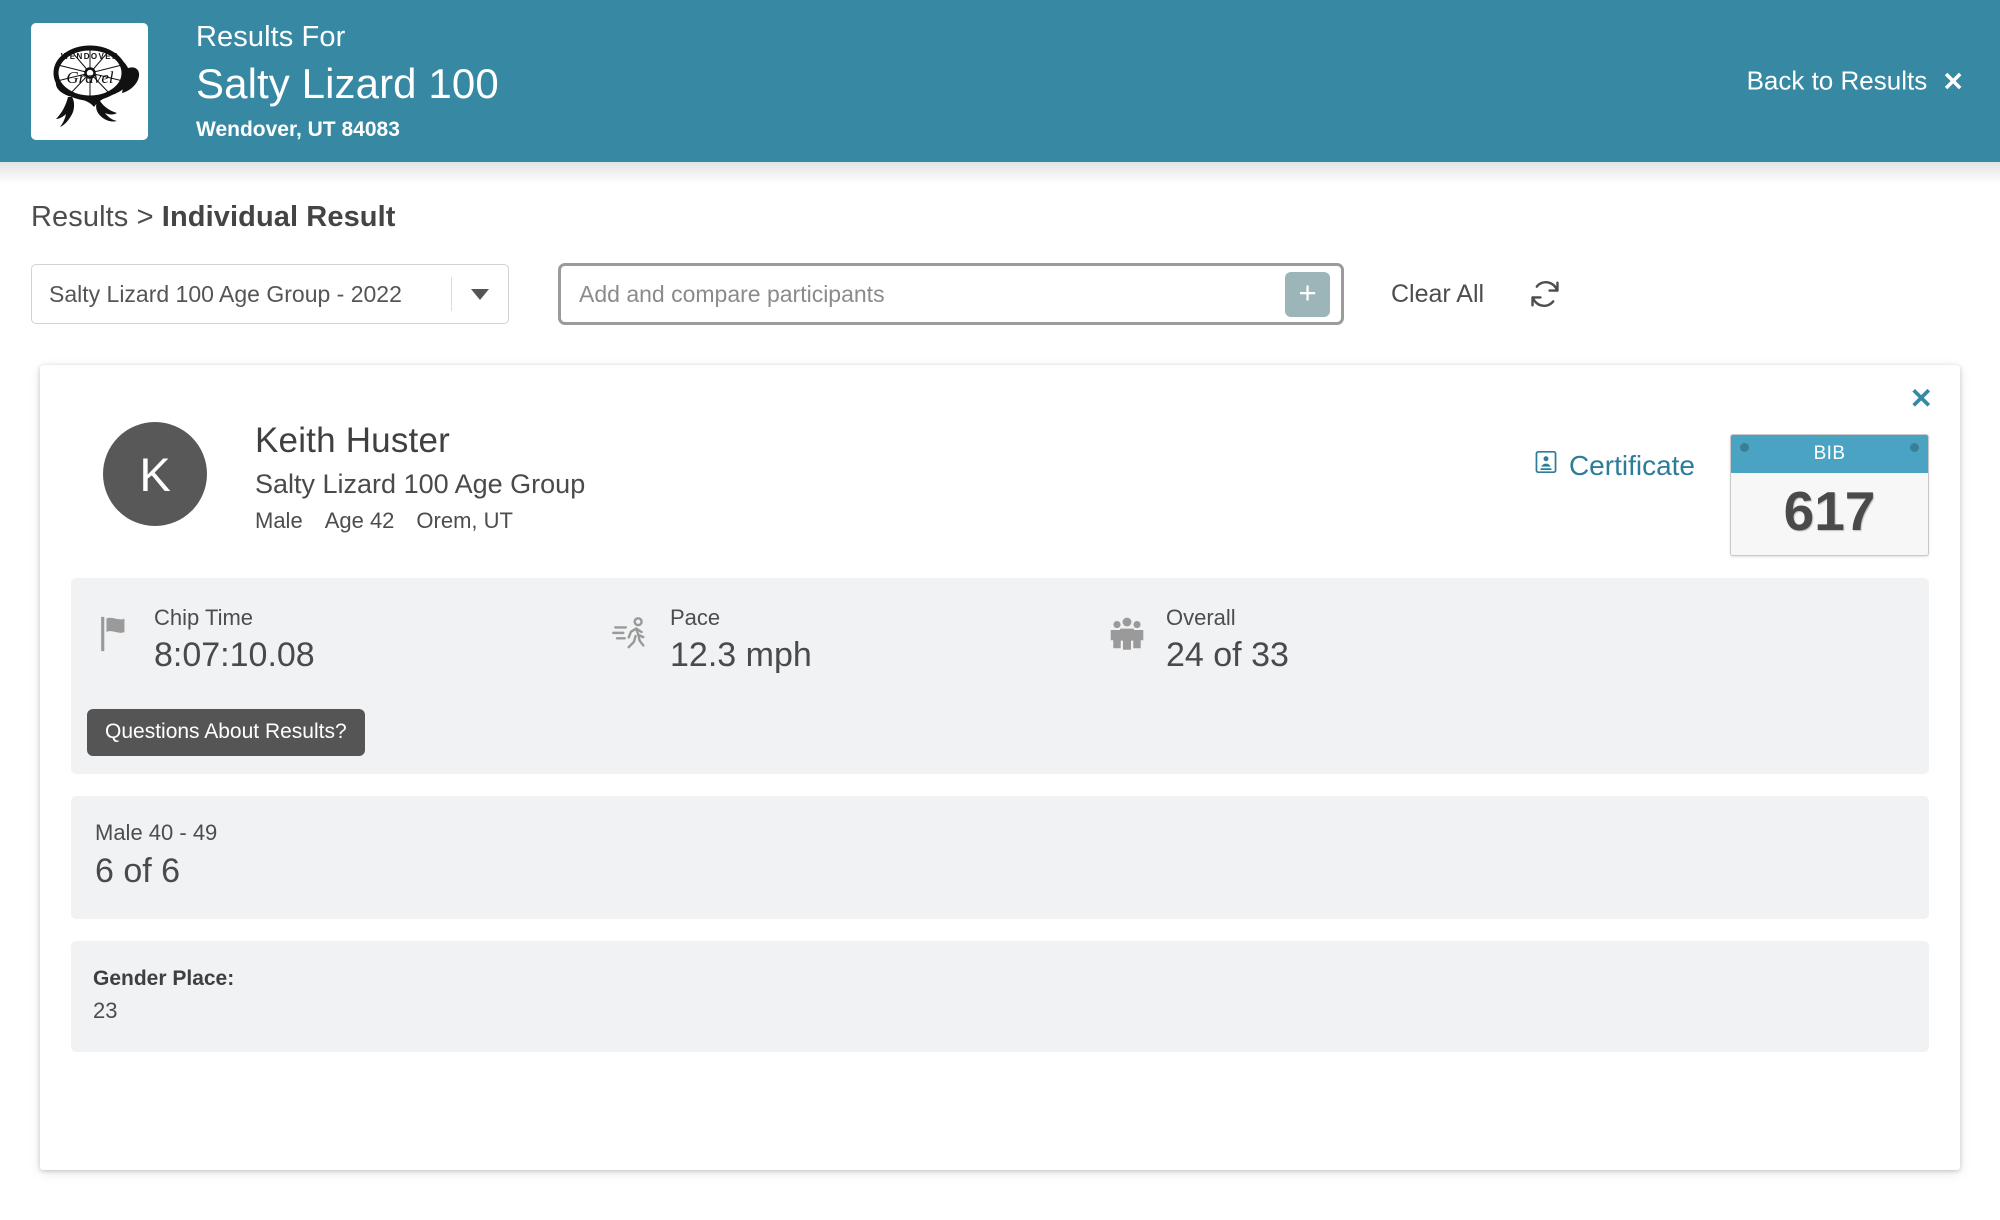 The height and width of the screenshot is (1220, 2000). Describe the element at coordinates (420, 484) in the screenshot. I see `athlete-event: Salty Lizard 100 Age Group` at that location.